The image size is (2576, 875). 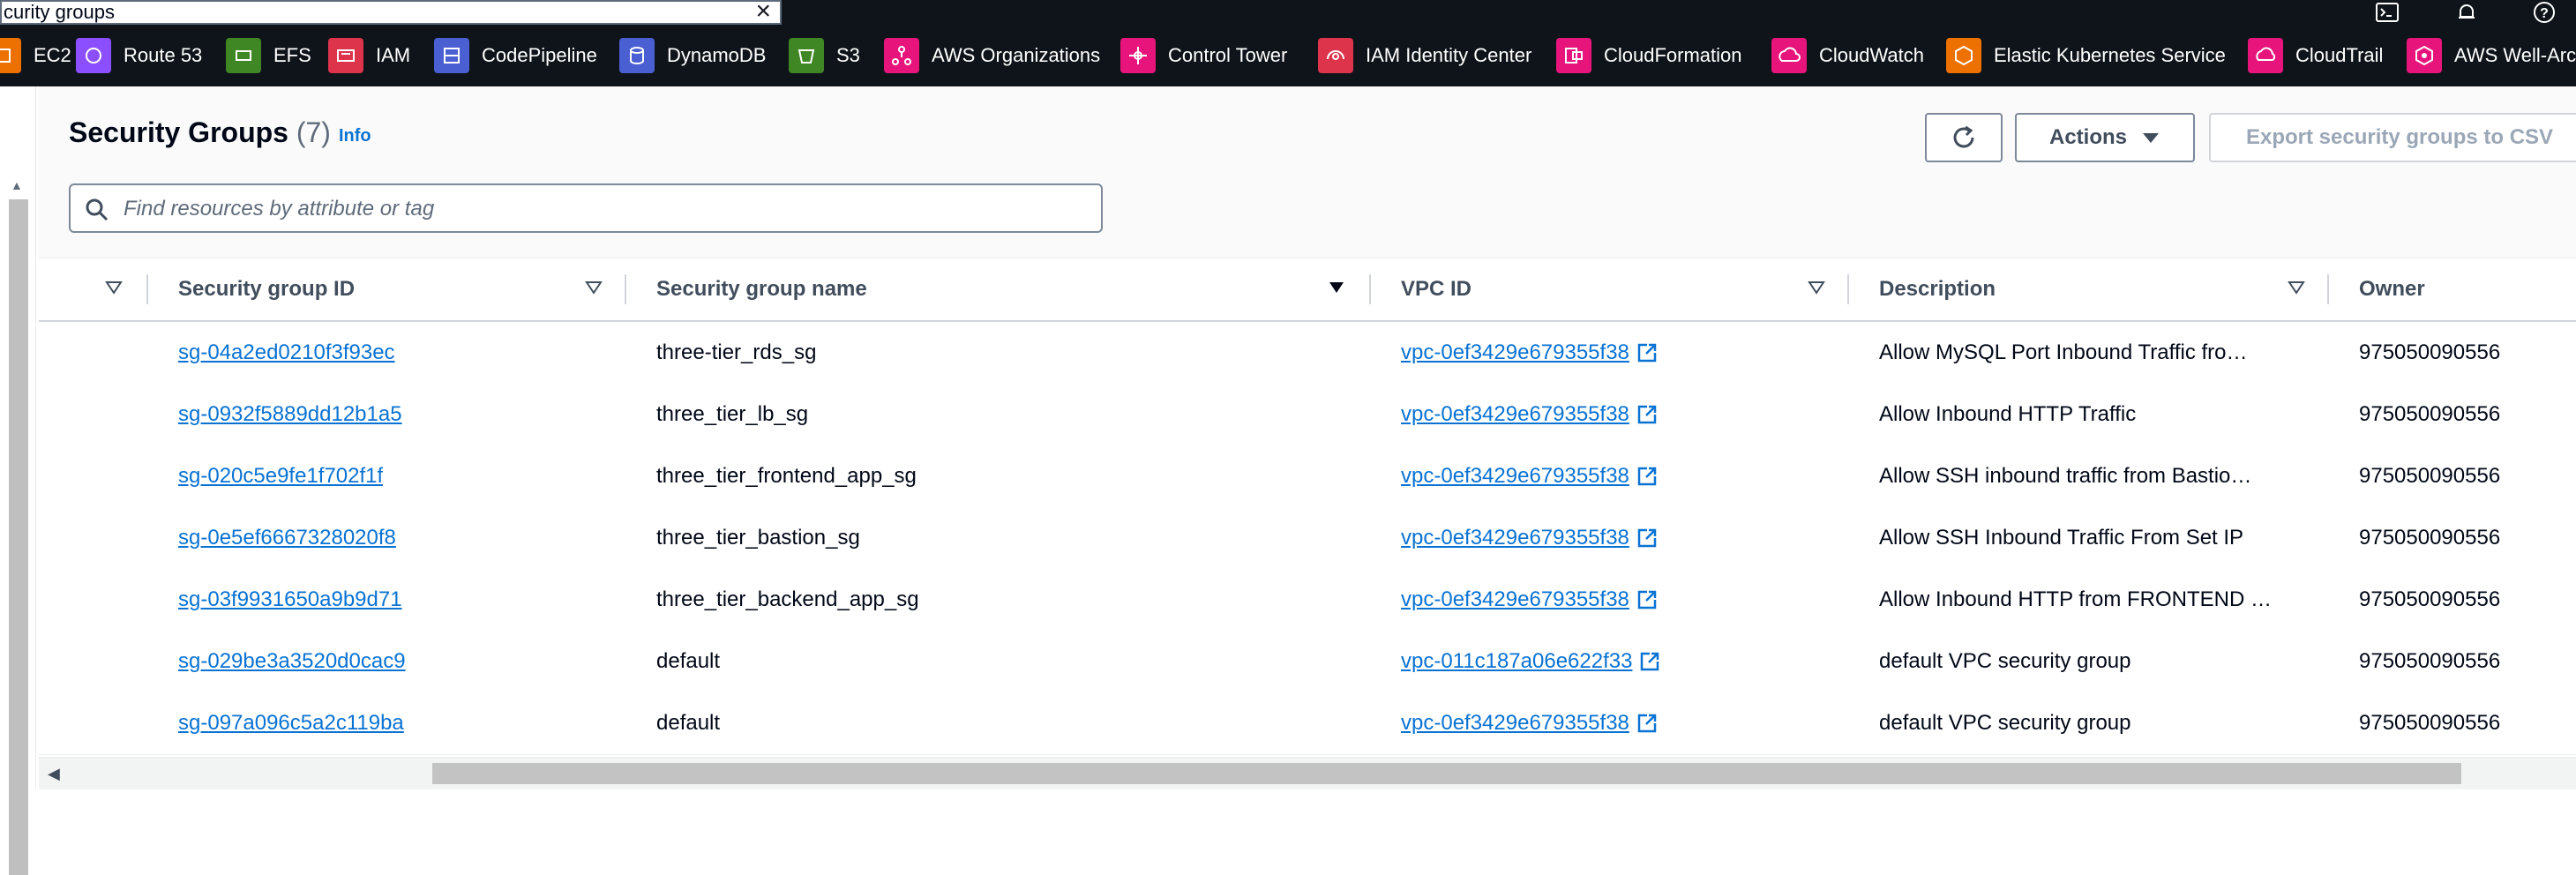 I want to click on favorite-organizations: AWS Organizations, so click(x=992, y=55).